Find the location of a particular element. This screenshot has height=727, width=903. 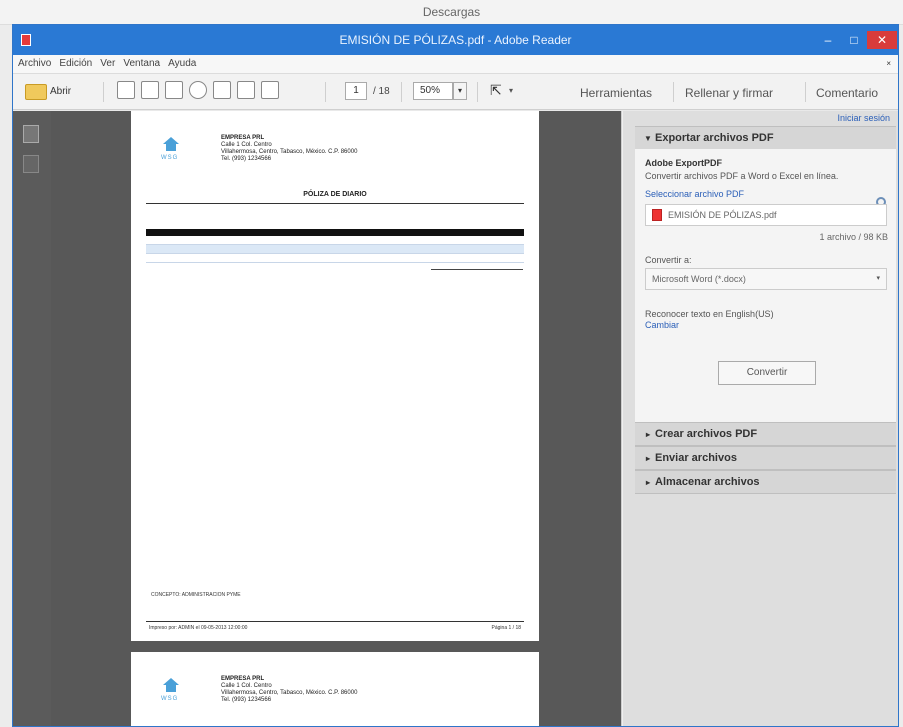

outer-window-title: Descargas is located at coordinates (451, 12).